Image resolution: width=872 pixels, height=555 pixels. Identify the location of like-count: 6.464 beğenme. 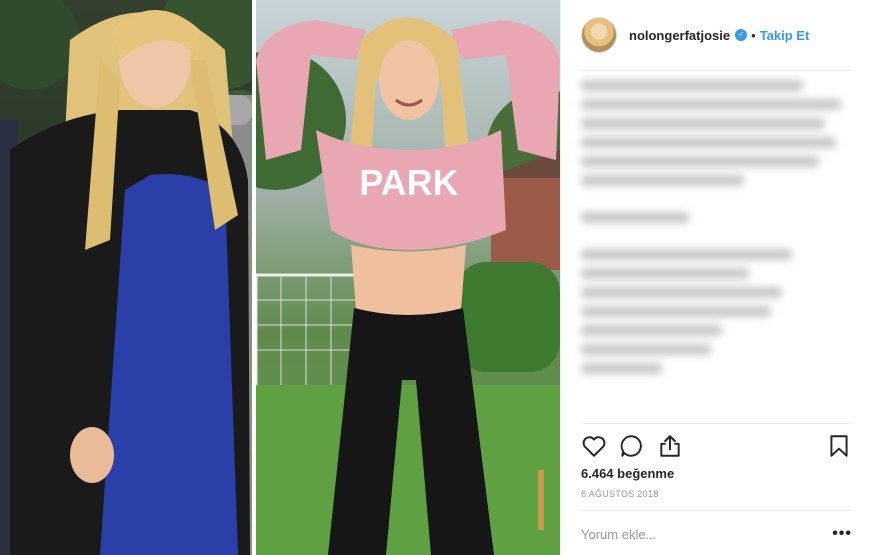
(627, 473).